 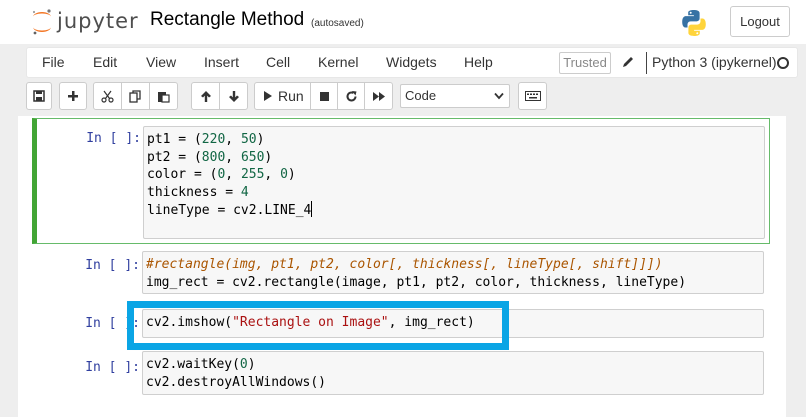 What do you see at coordinates (499, 96) in the screenshot?
I see `chevron-down-icon` at bounding box center [499, 96].